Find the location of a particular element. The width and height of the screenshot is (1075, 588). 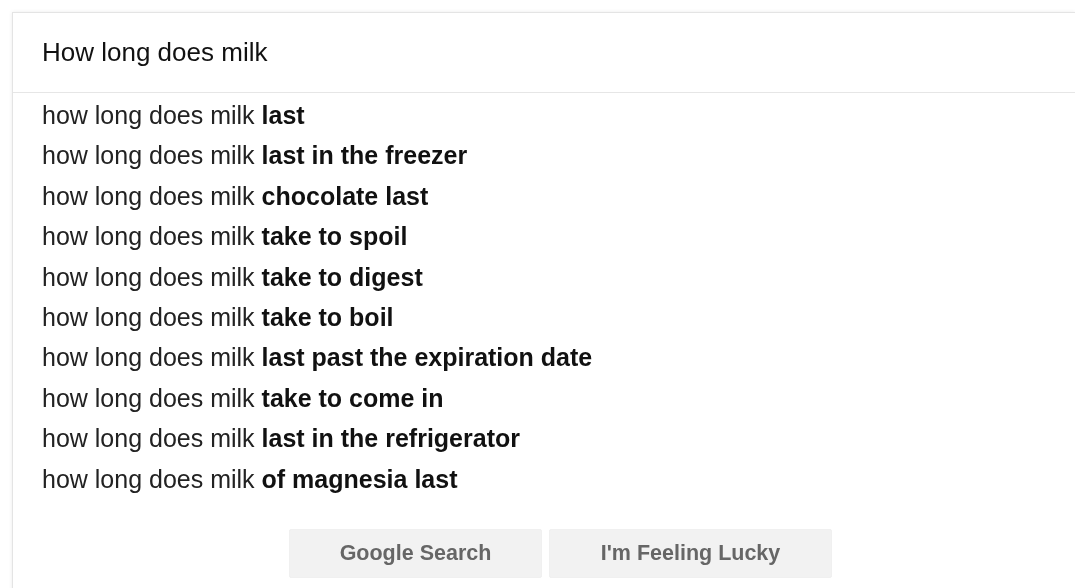

suggestion-item: how long does milk take to digest is located at coordinates (544, 277).